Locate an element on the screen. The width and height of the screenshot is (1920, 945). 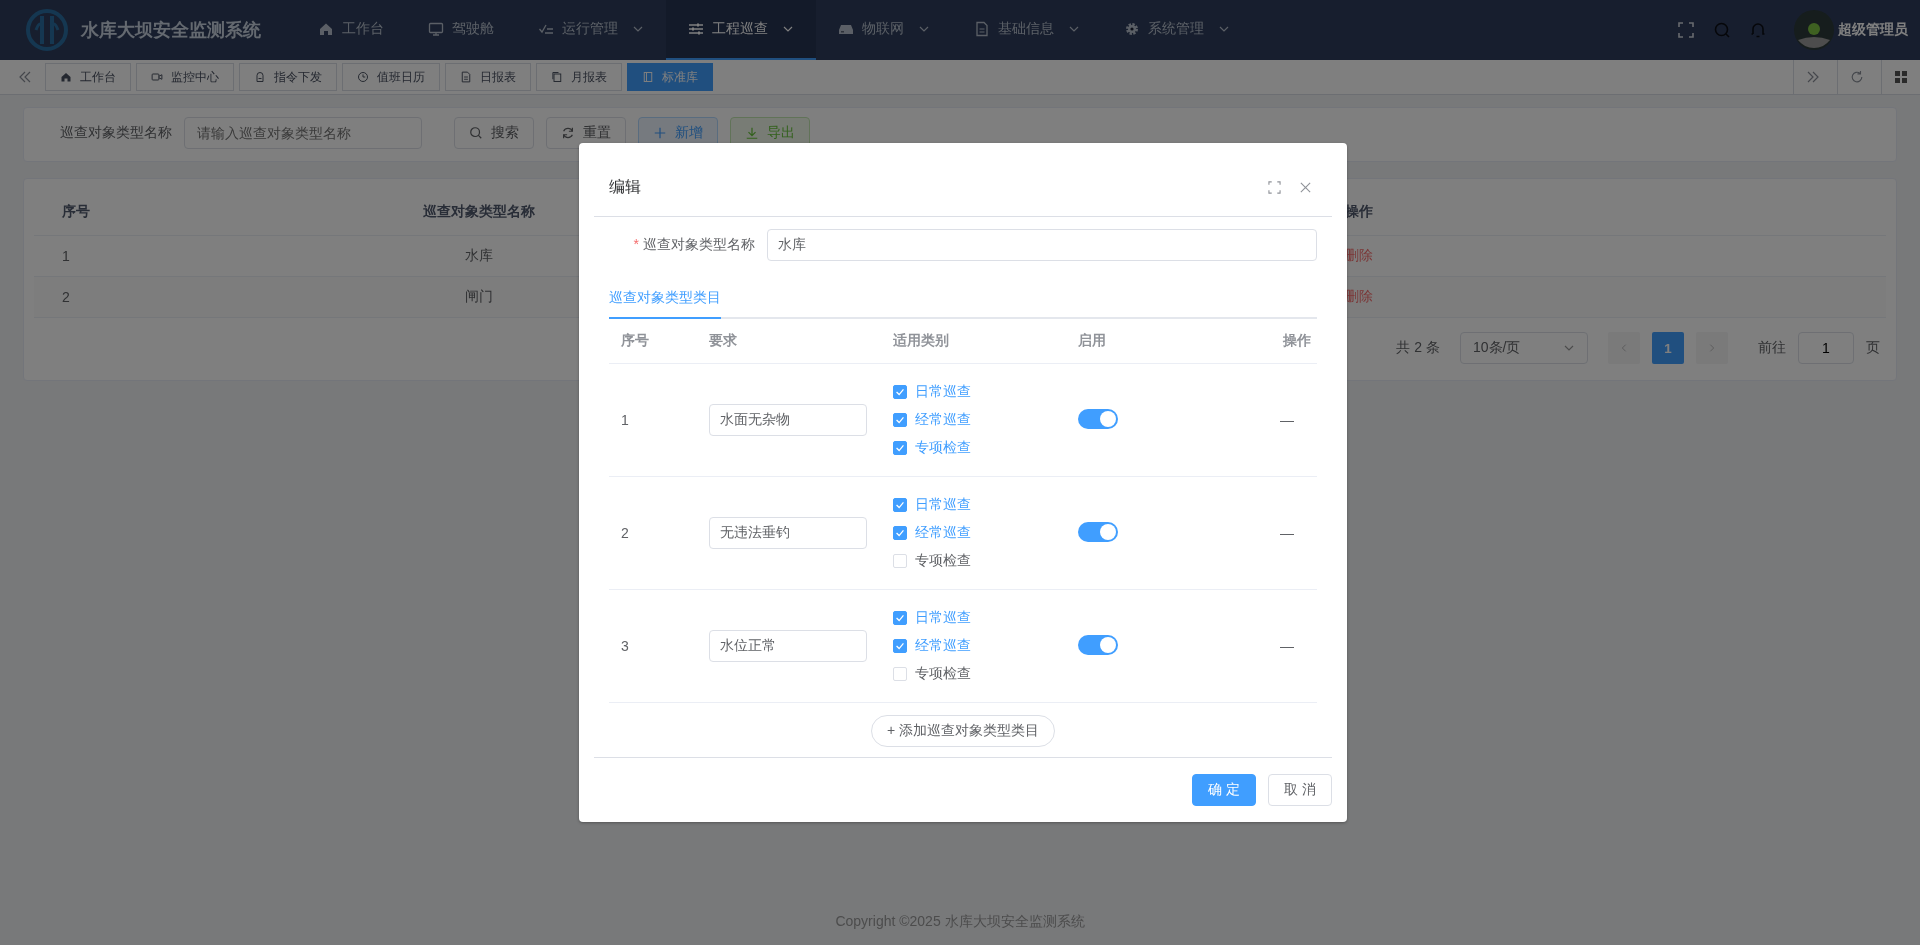
page-tab: 监控中心 is located at coordinates (185, 77).